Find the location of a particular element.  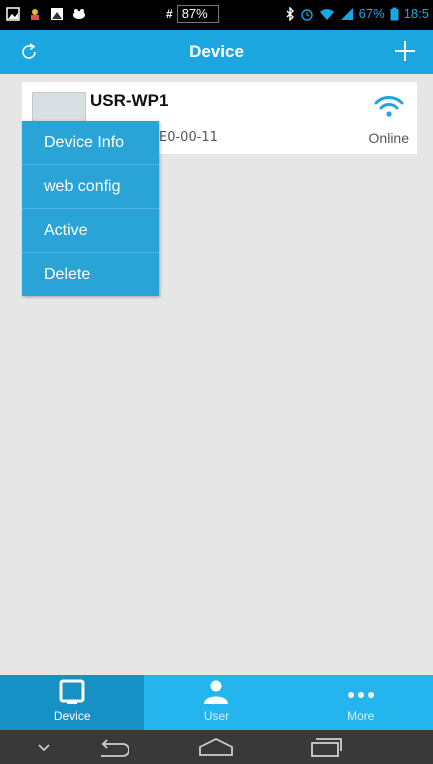

battery-percent-center: 87% is located at coordinates (197, 14).